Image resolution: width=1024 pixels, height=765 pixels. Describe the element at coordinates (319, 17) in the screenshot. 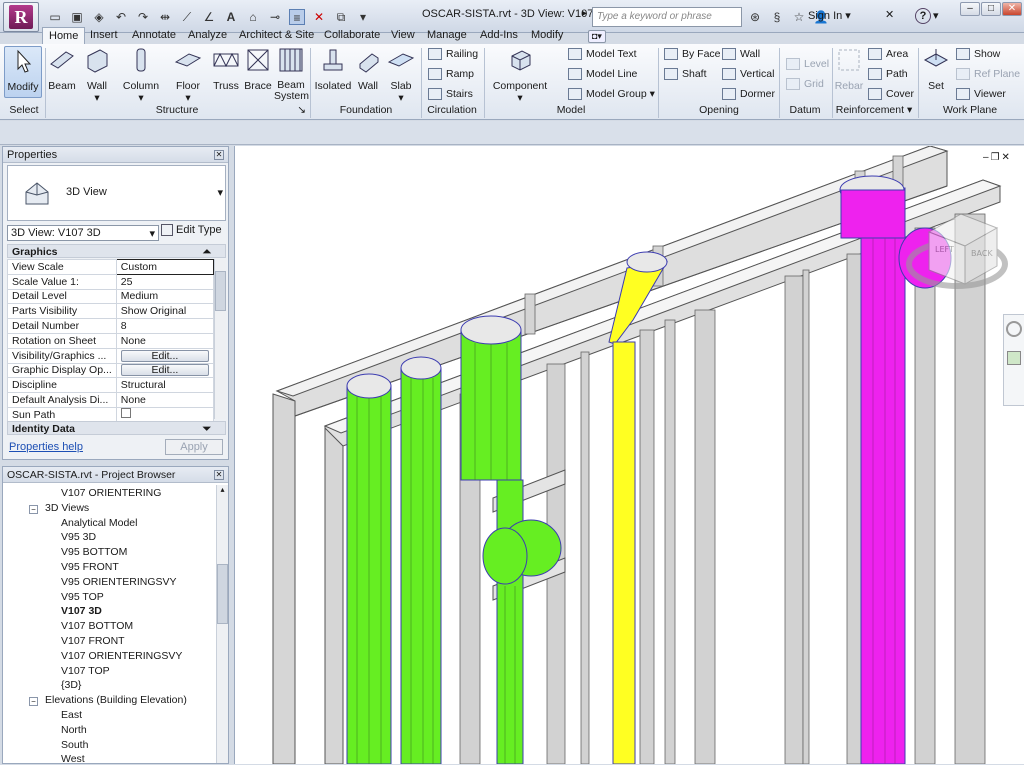

I see `close-hidden-icon: ✕` at that location.